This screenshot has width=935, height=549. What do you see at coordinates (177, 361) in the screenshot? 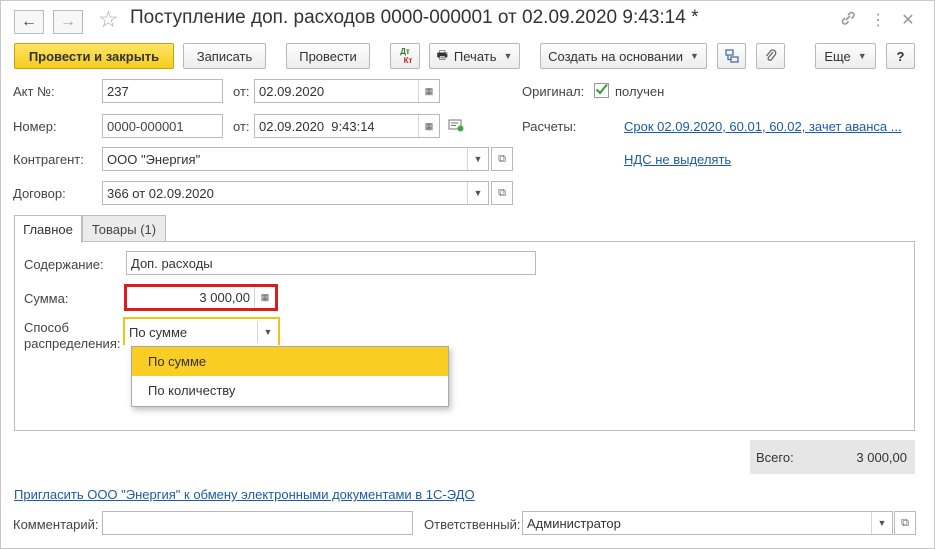
I see `dropdown-option-by-sum-label: По сумме` at bounding box center [177, 361].